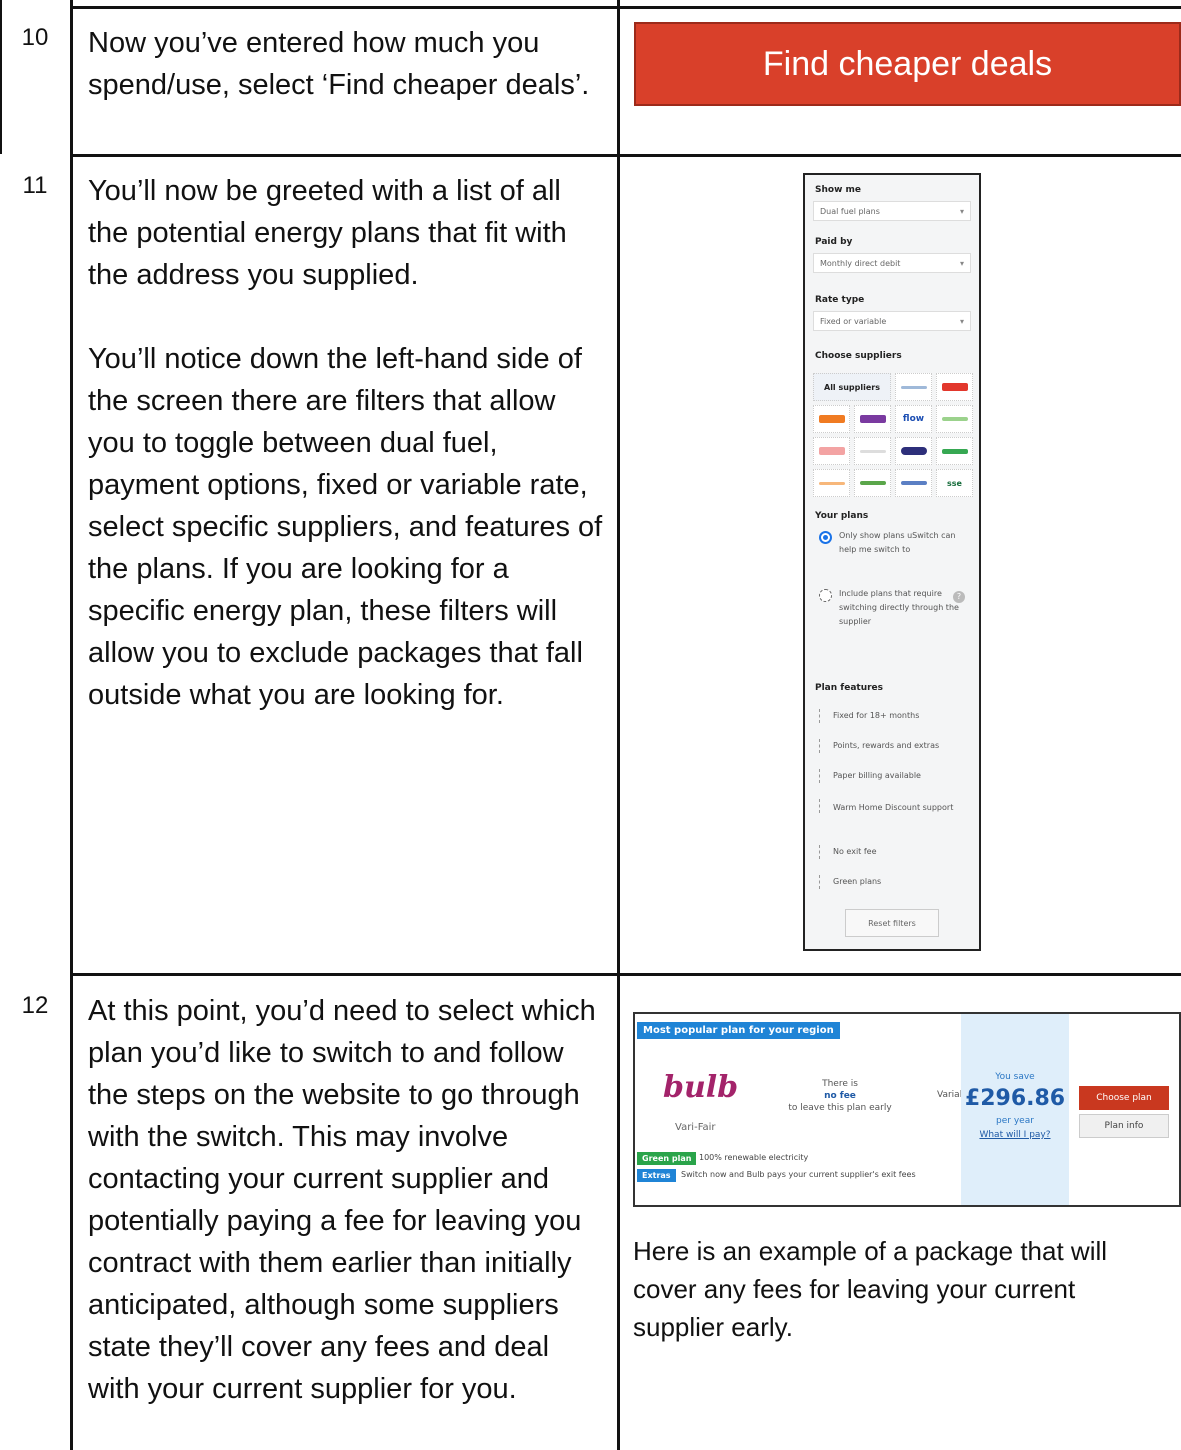 The image size is (1181, 1450). I want to click on rate-type-value: Fixed or variable, so click(853, 321).